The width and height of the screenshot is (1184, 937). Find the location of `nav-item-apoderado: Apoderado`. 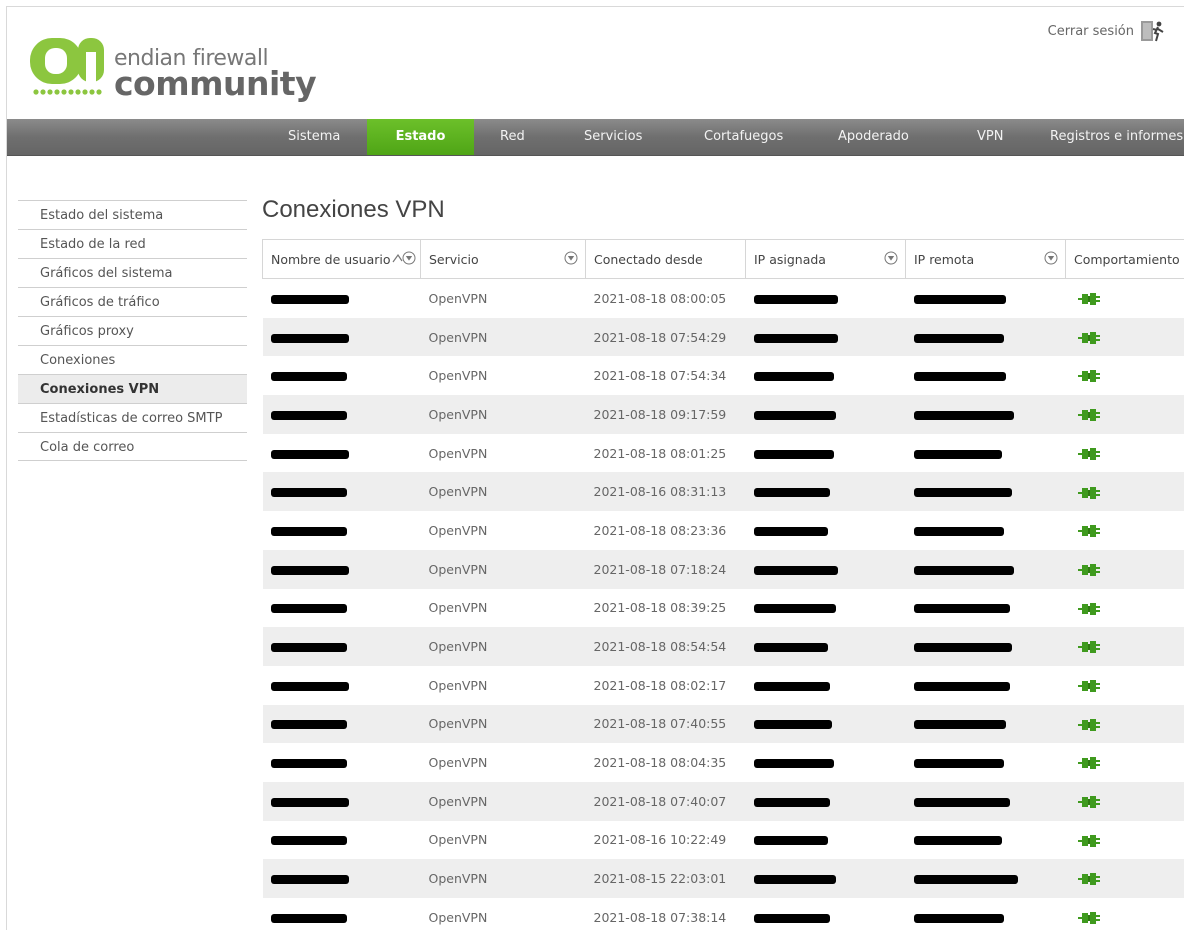

nav-item-apoderado: Apoderado is located at coordinates (873, 137).